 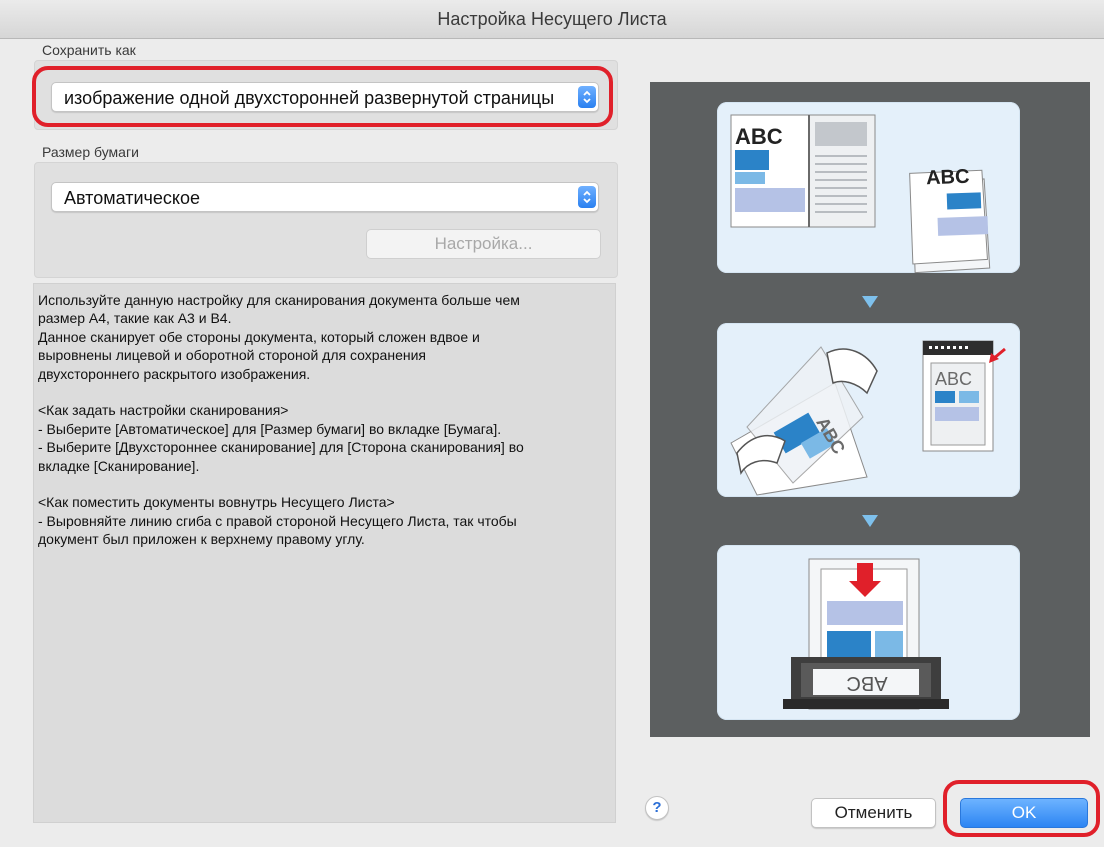 What do you see at coordinates (552, 19) in the screenshot?
I see `window-title: Настройка Несущего Листа` at bounding box center [552, 19].